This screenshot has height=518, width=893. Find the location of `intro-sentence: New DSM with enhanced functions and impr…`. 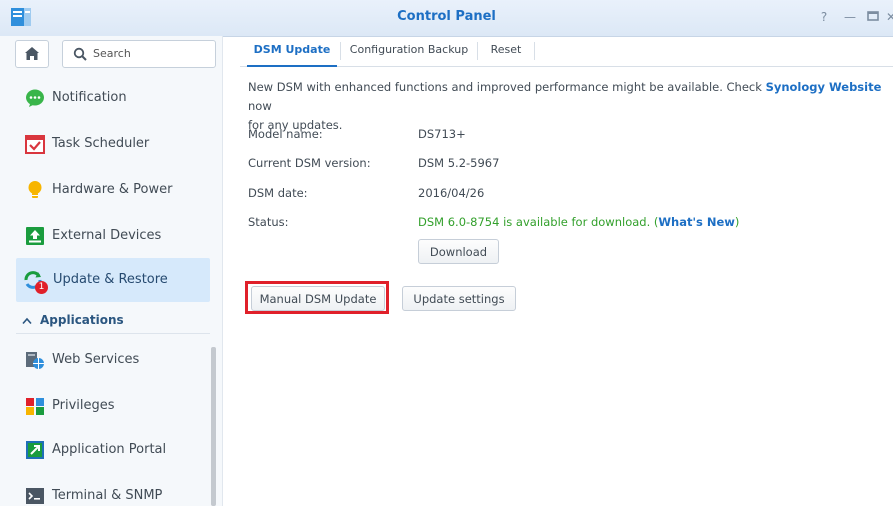

intro-sentence: New DSM with enhanced functions and impr… is located at coordinates (505, 87).